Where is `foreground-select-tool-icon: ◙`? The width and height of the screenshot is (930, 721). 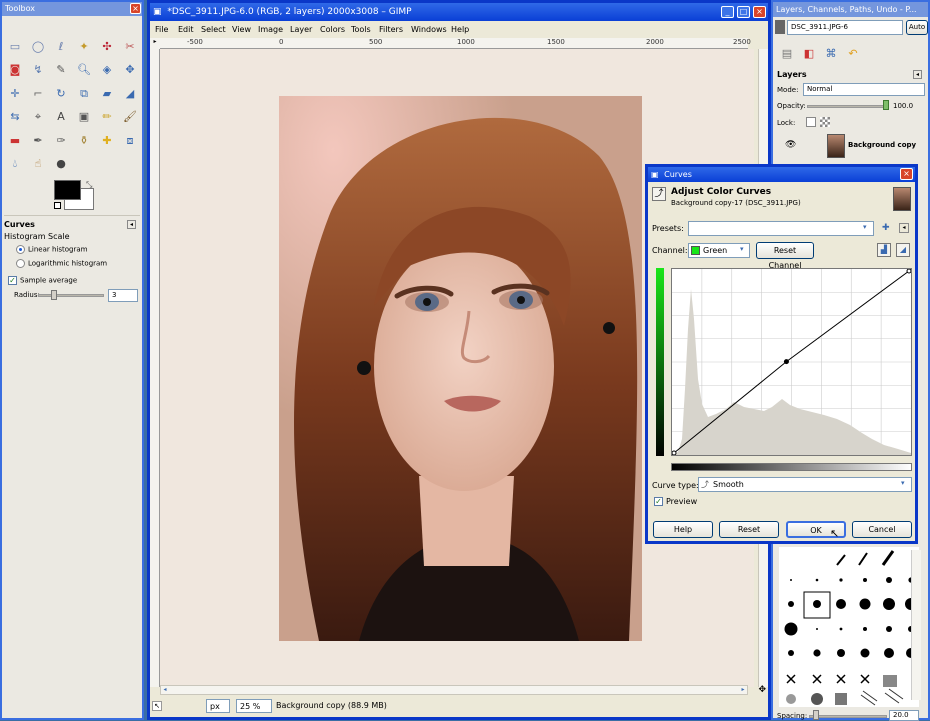
foreground-select-tool-icon: ◙ is located at coordinates (15, 70).